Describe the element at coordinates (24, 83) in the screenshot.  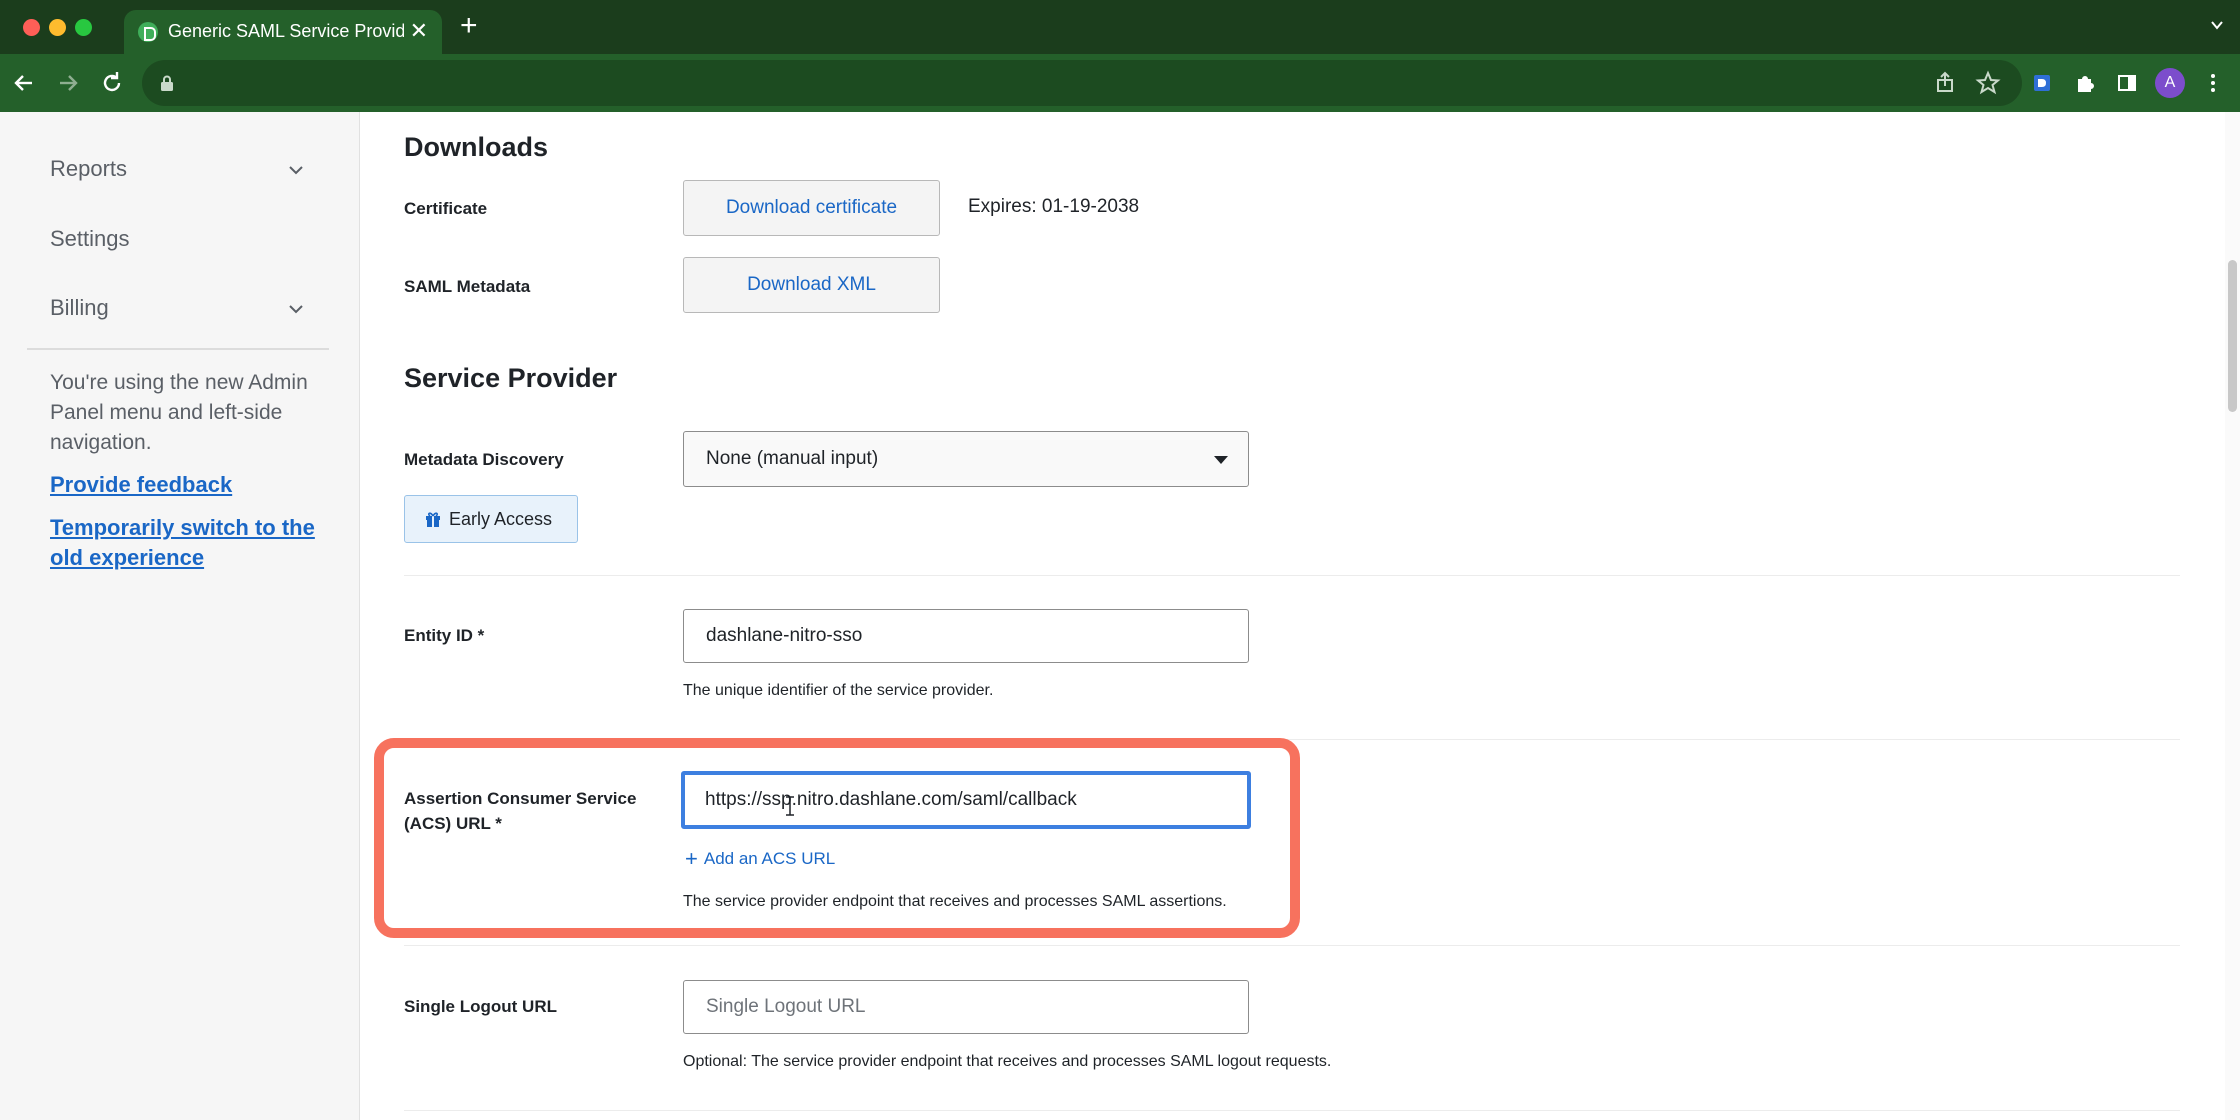
I see `back-arrow-icon` at that location.